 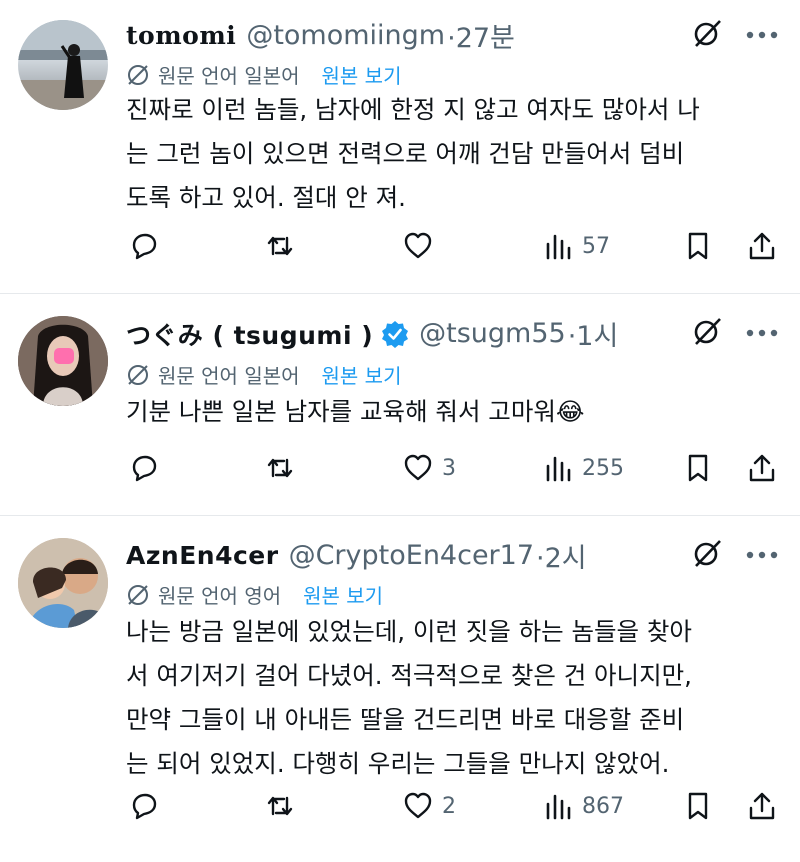 I want to click on tweet-header: AznEn4cer @CryptoEn4cer17 ·2시, so click(x=356, y=555).